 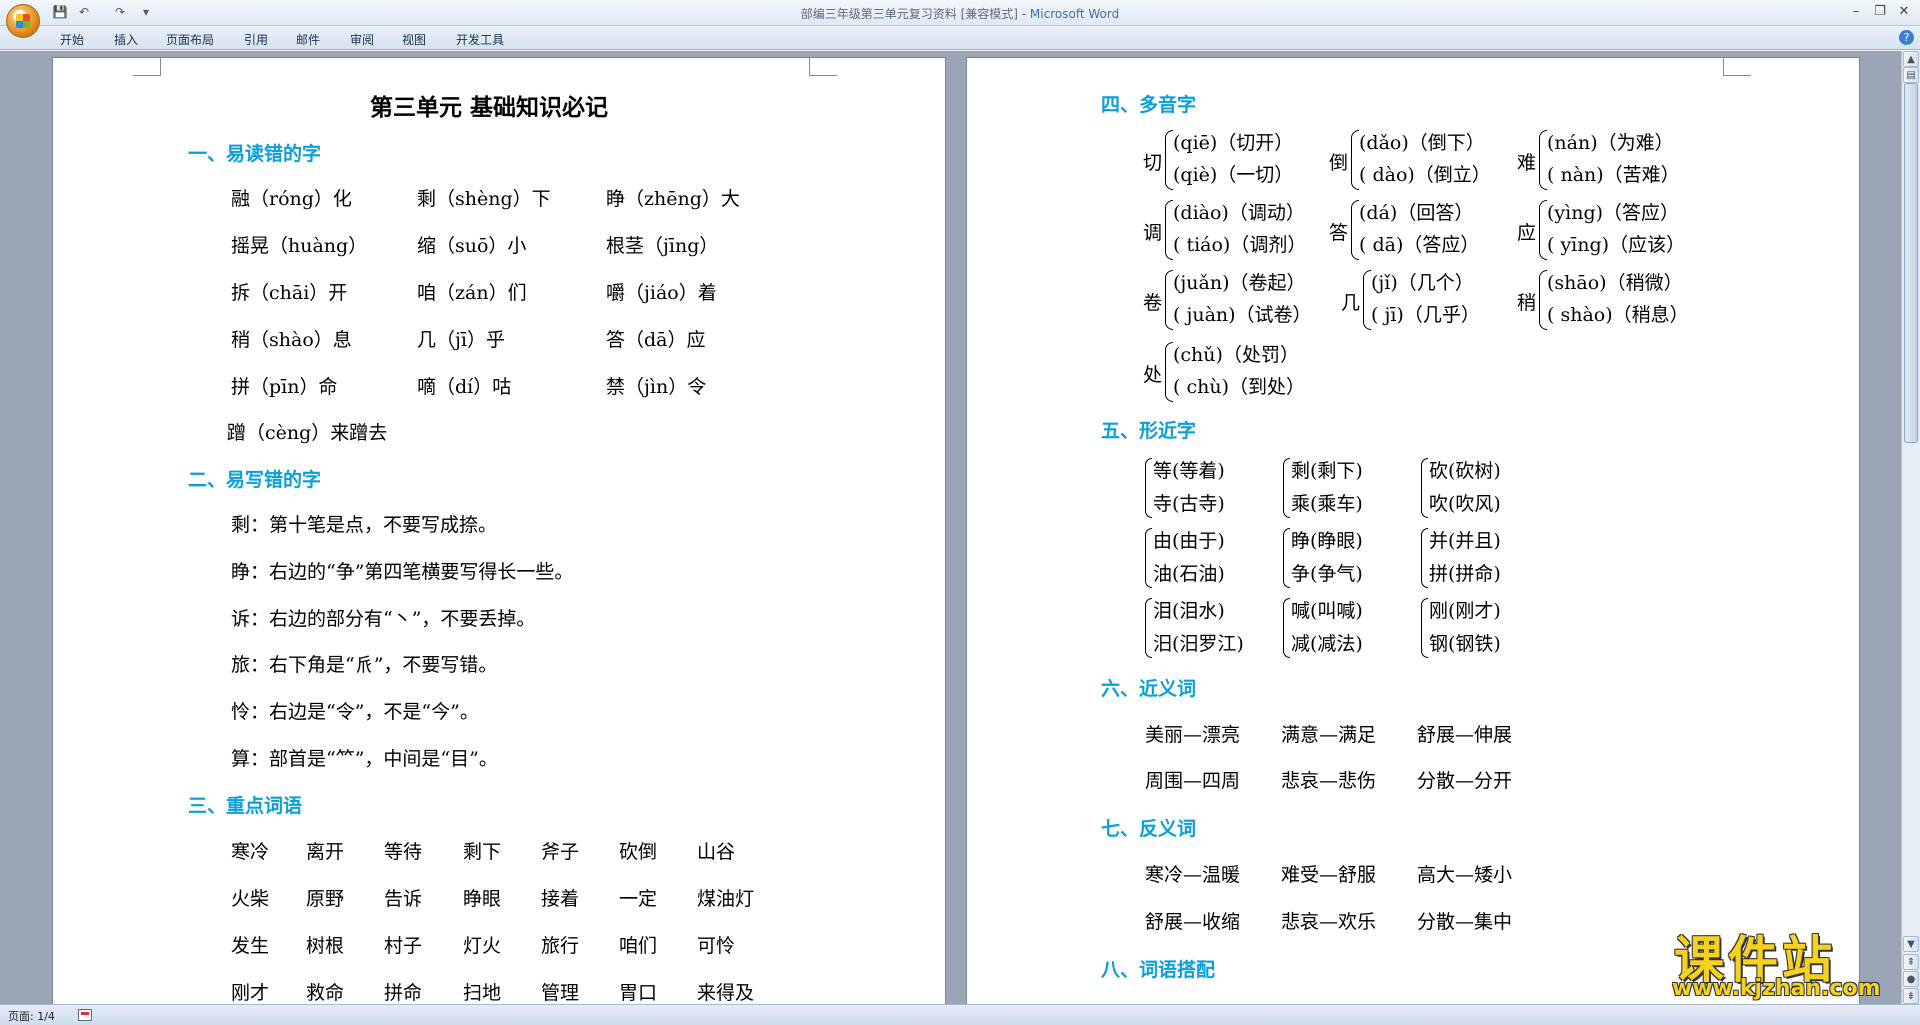 I want to click on ribbon-tabs: 开始 插入 页面布局 引用 邮件 审阅 视图 开发工具 ?, so click(x=960, y=38).